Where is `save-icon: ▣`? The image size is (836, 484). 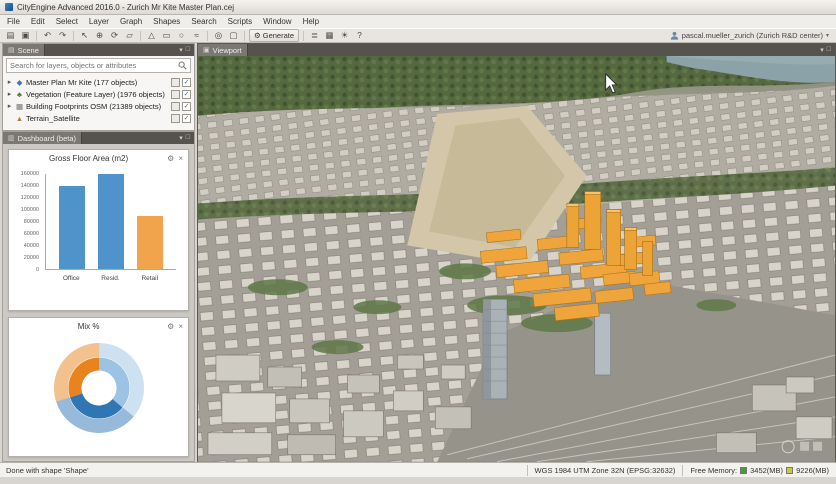
save-icon: ▣ is located at coordinates (25, 36).